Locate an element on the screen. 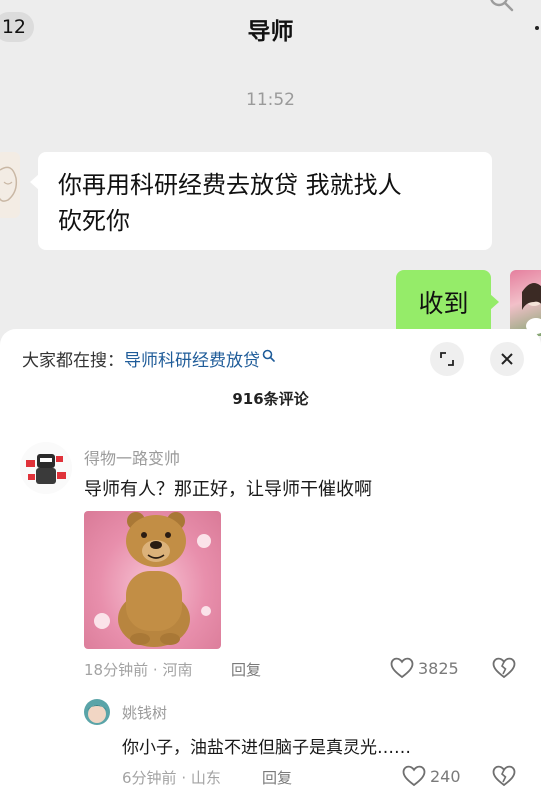 The height and width of the screenshot is (800, 541). trending-search-row: 大家都在搜：导师科研经费放贷 is located at coordinates (148, 361).